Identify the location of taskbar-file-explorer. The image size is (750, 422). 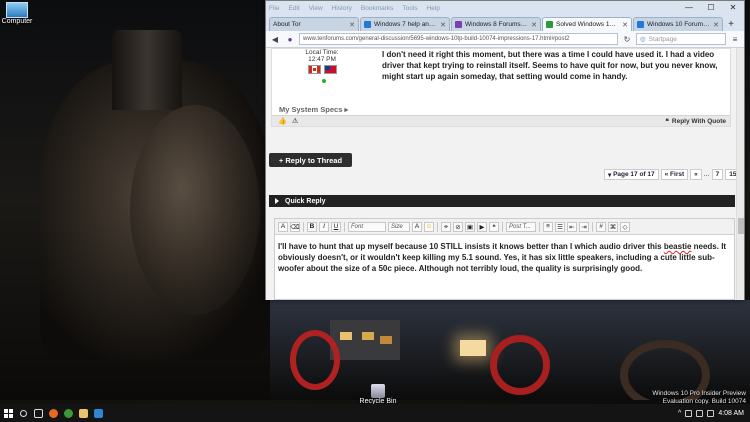
(83, 413).